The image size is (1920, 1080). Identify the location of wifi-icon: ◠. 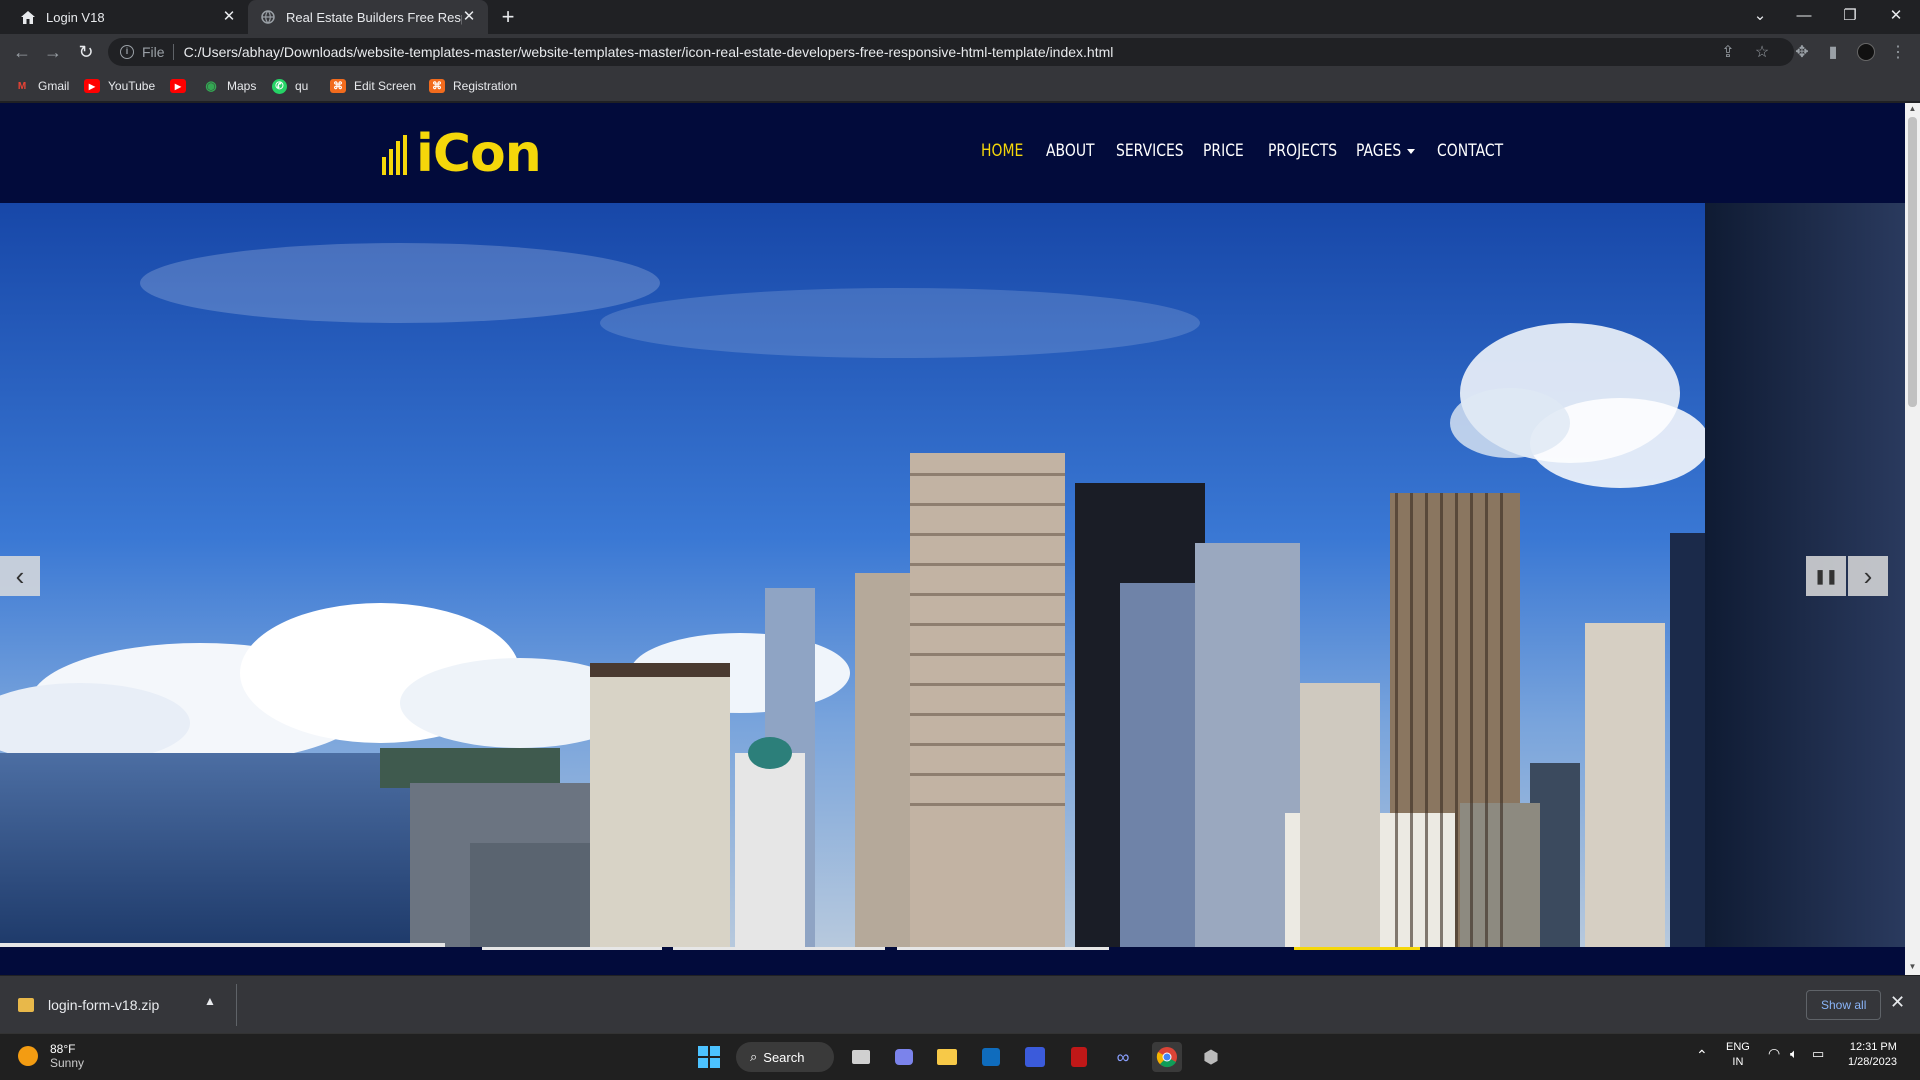
(1774, 1053).